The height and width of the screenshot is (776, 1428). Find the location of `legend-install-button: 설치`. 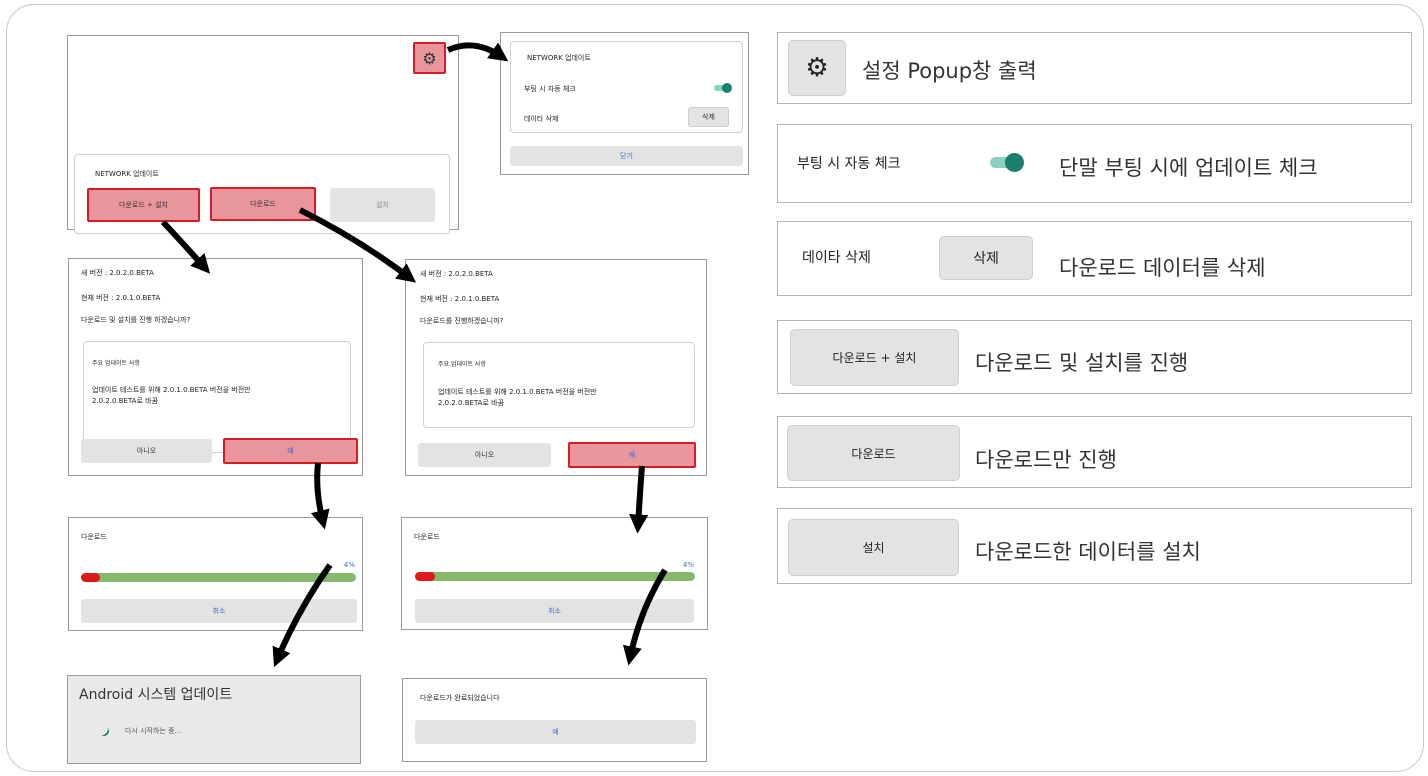

legend-install-button: 설치 is located at coordinates (873, 547).